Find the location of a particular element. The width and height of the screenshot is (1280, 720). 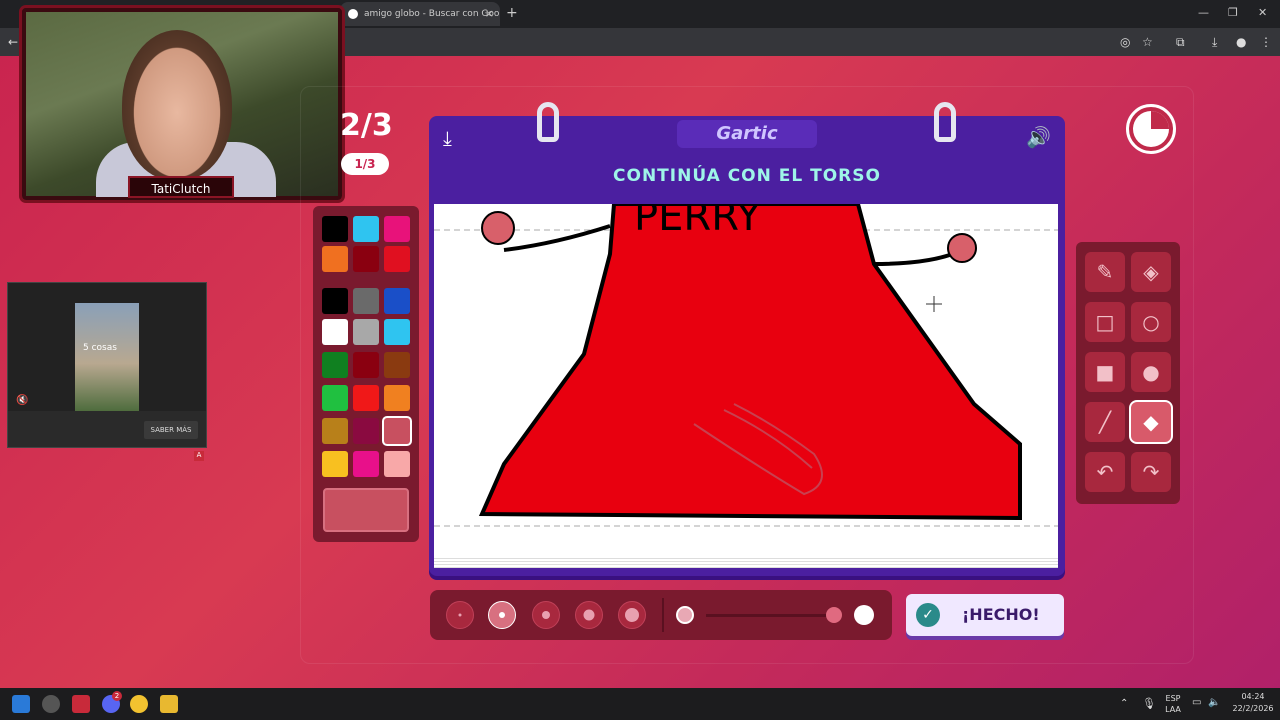

gartic-logo: Gartic is located at coordinates (747, 134).